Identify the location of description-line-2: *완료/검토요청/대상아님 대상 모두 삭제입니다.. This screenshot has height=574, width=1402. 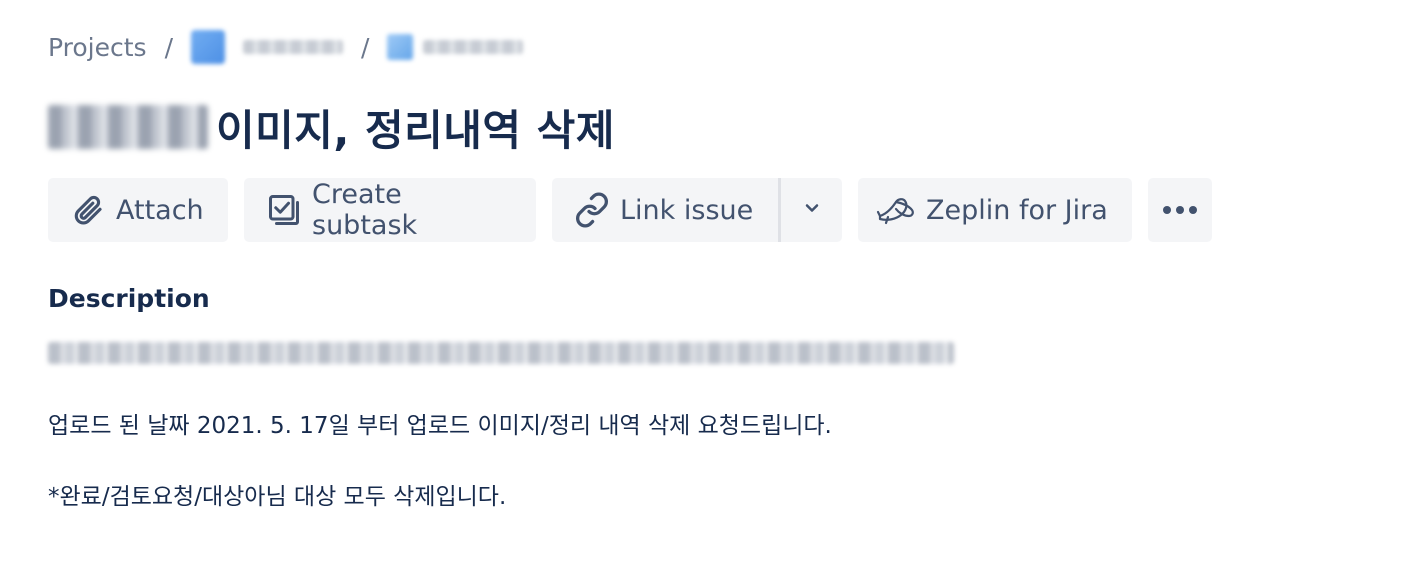
(277, 494).